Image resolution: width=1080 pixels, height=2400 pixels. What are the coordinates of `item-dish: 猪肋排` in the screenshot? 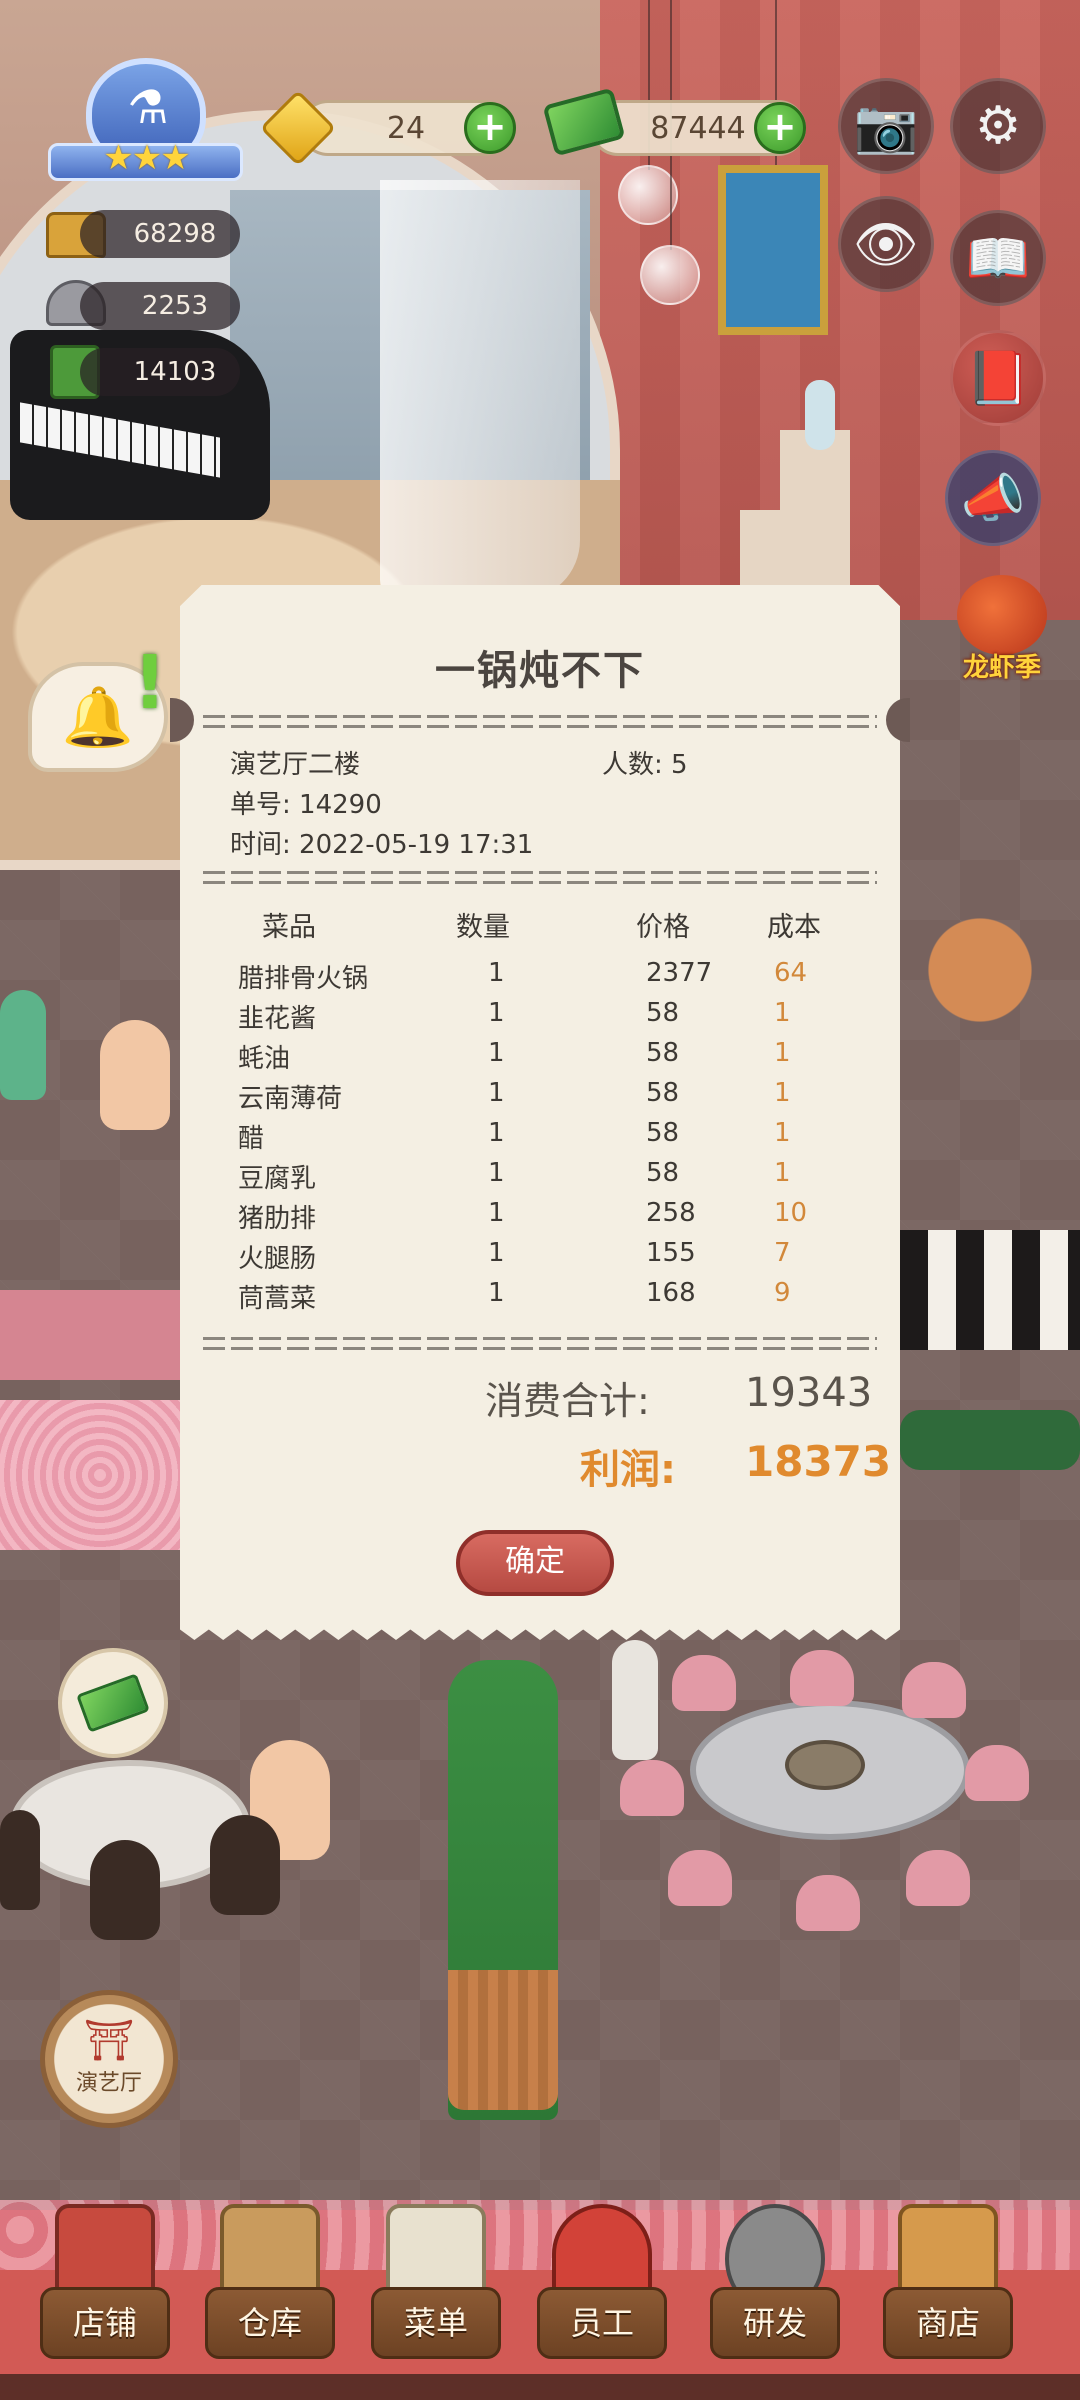 It's located at (277, 1219).